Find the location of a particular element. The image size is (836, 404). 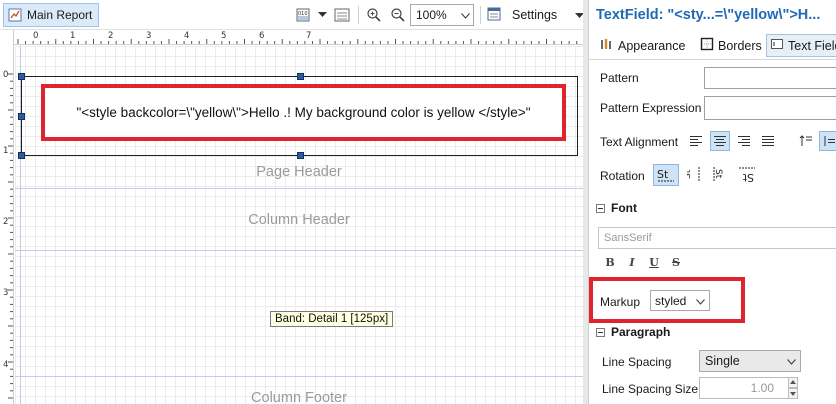

spin-up-icon is located at coordinates (793, 382).